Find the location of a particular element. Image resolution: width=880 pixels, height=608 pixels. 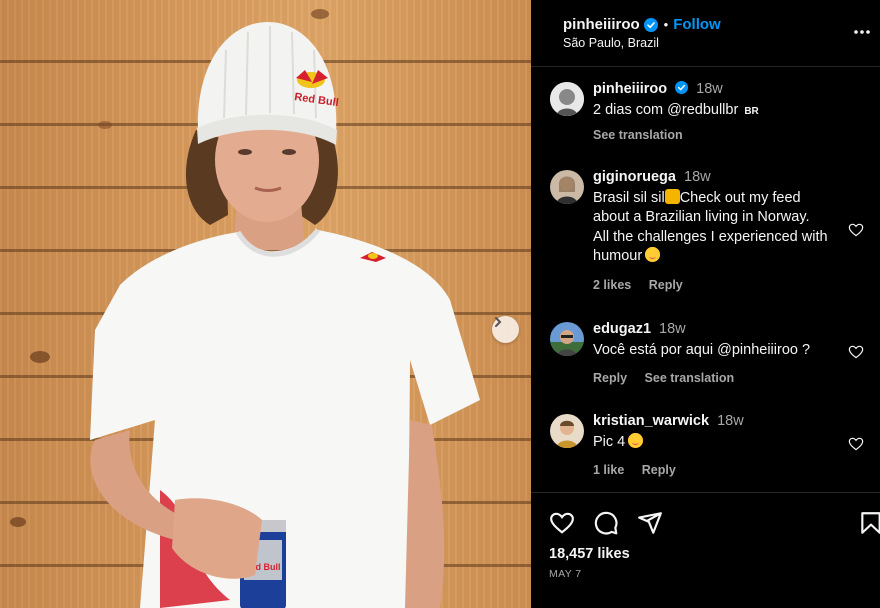

post-actions: 18,457 likes MAY 7 is located at coordinates (705, 550).